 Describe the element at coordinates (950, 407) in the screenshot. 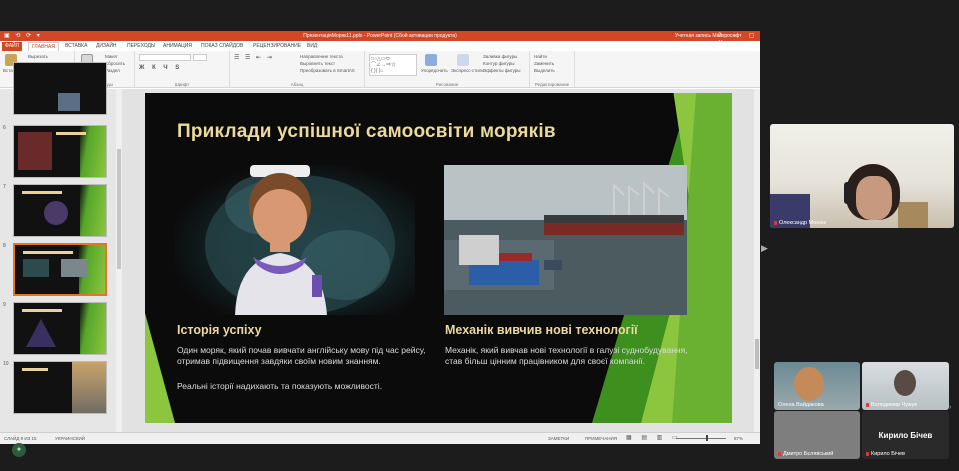

I see `chevron-right-icon: ›` at that location.